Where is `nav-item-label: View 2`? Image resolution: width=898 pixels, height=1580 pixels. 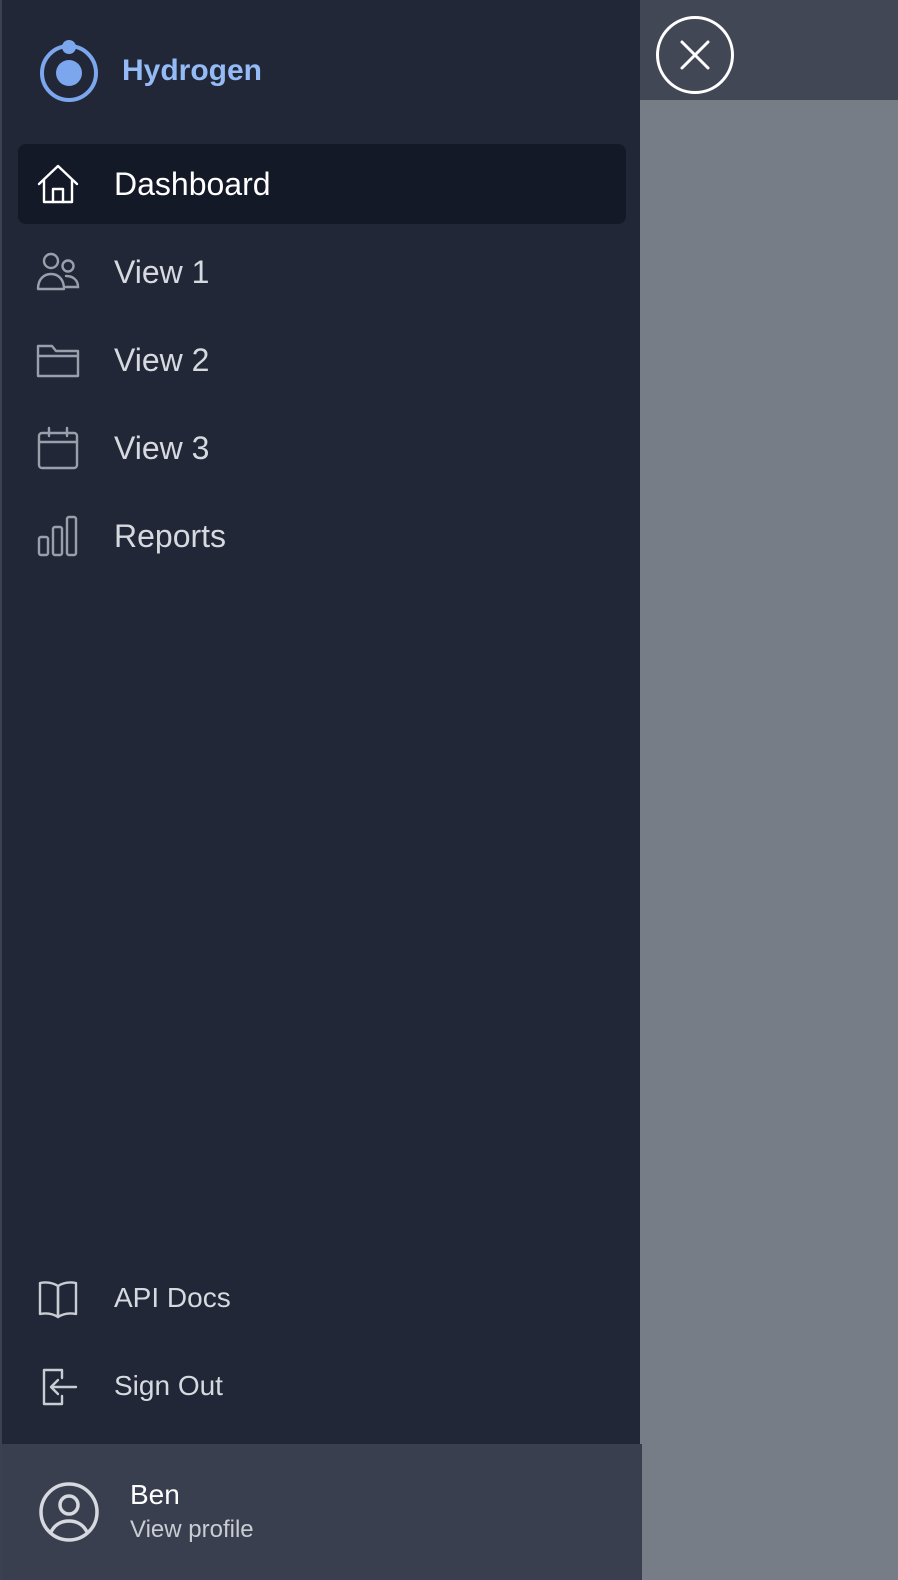
nav-item-label: View 2 is located at coordinates (162, 359).